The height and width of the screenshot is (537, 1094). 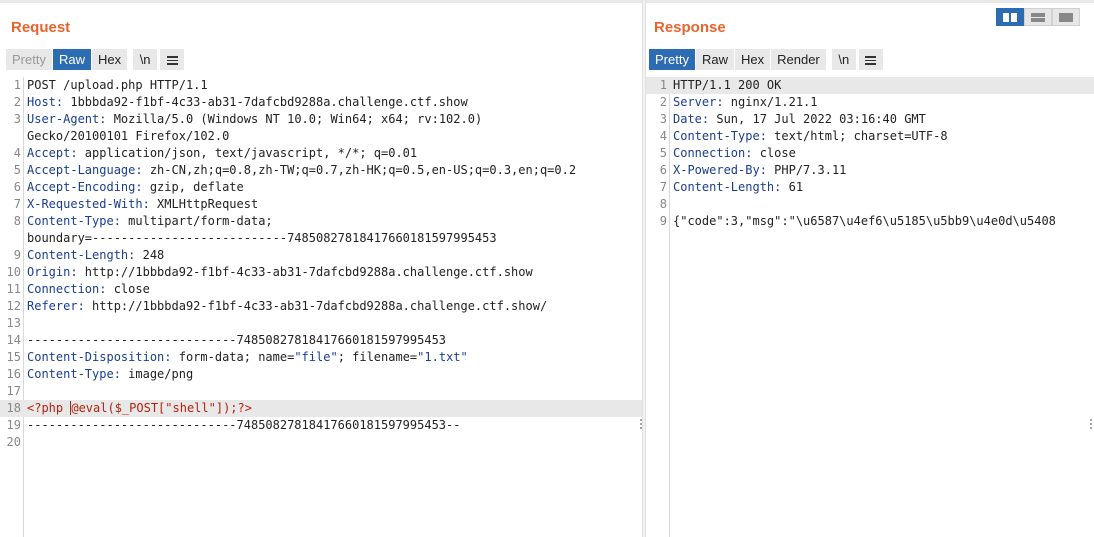 What do you see at coordinates (714, 59) in the screenshot?
I see `response-raw-button: Raw` at bounding box center [714, 59].